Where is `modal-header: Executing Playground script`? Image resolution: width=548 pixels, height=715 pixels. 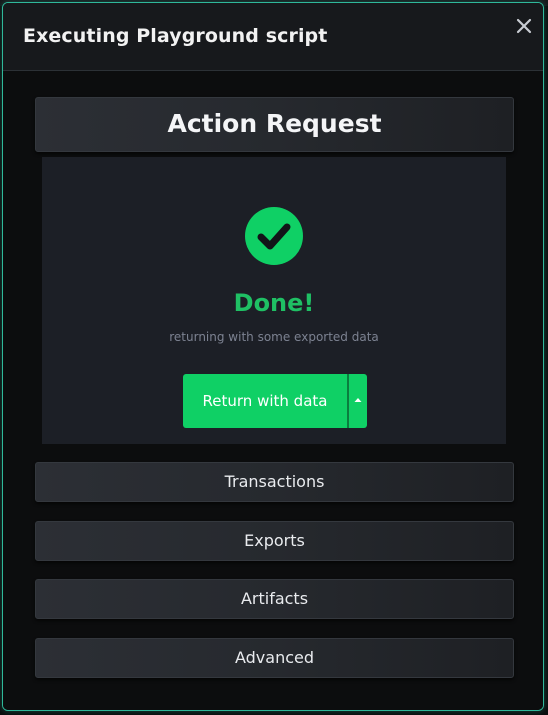
modal-header: Executing Playground script is located at coordinates (273, 37).